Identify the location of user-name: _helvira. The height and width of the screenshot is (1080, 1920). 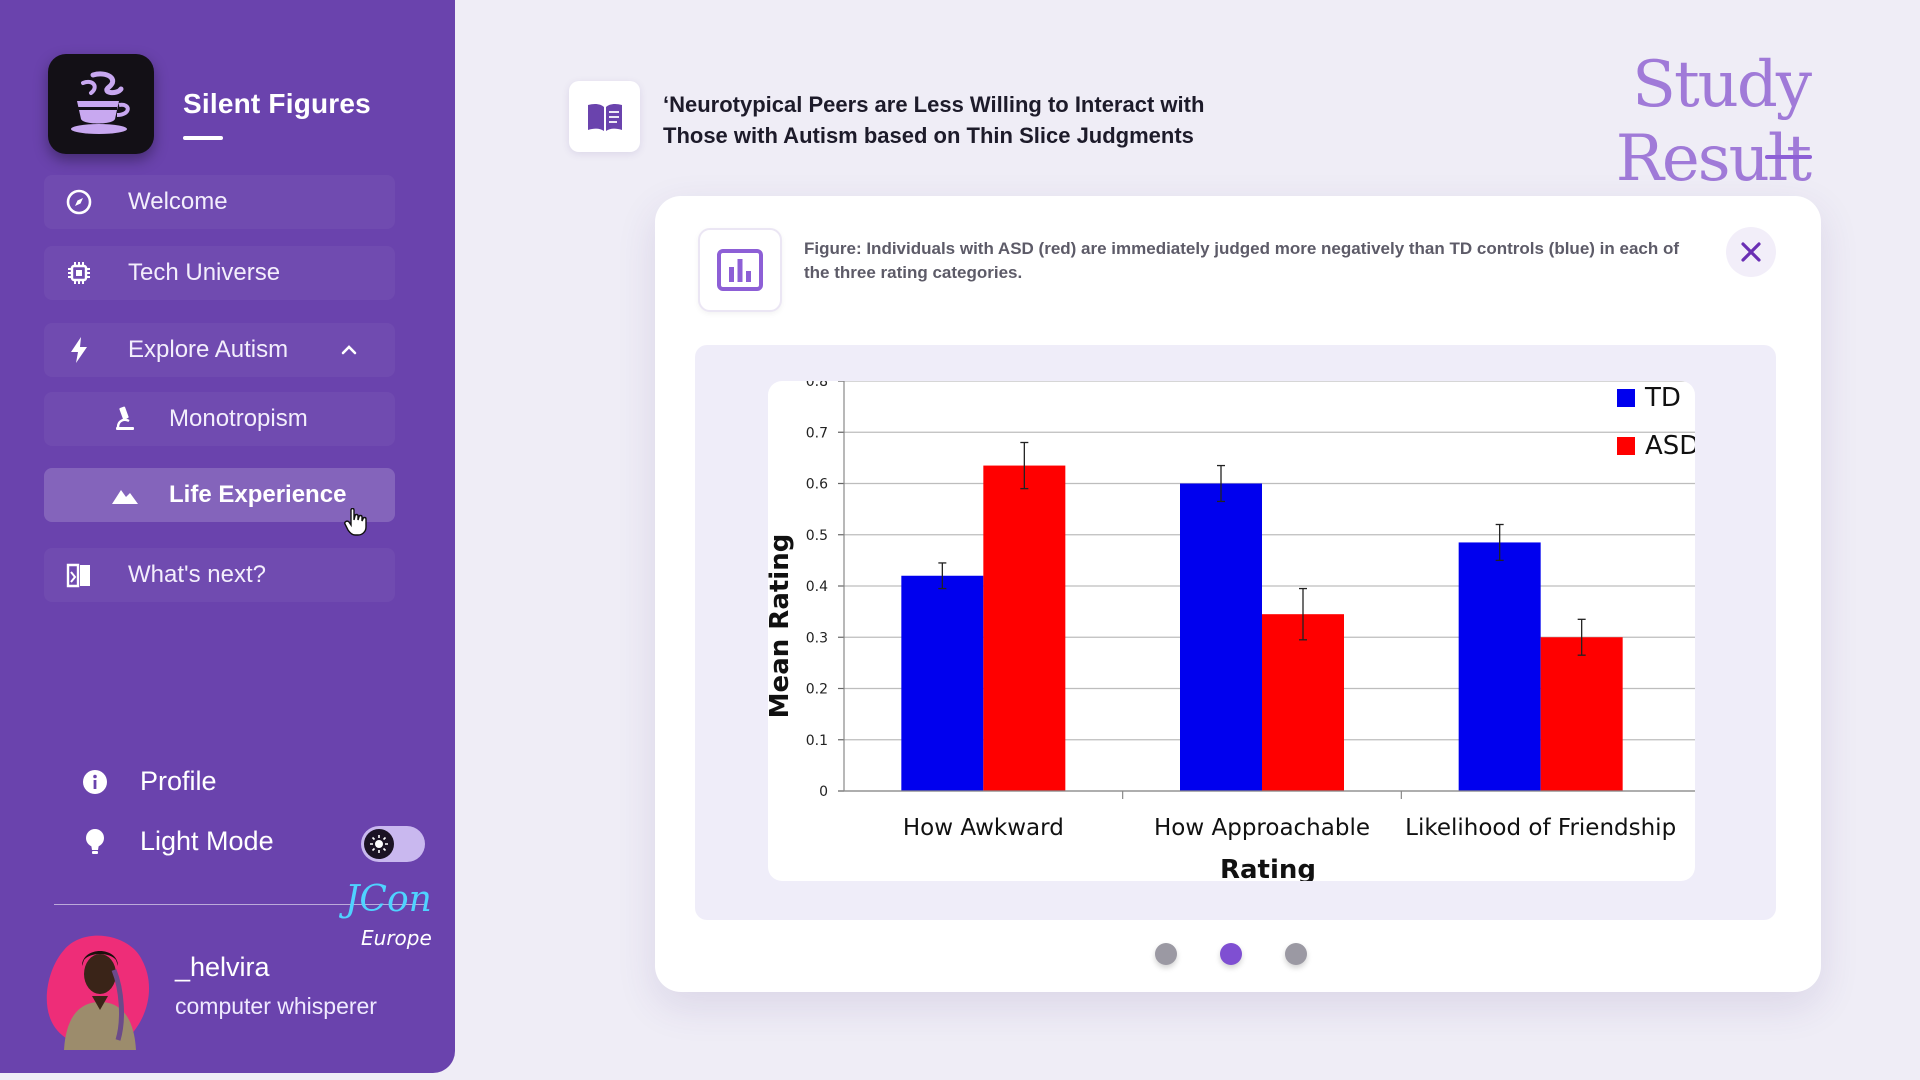
(222, 967).